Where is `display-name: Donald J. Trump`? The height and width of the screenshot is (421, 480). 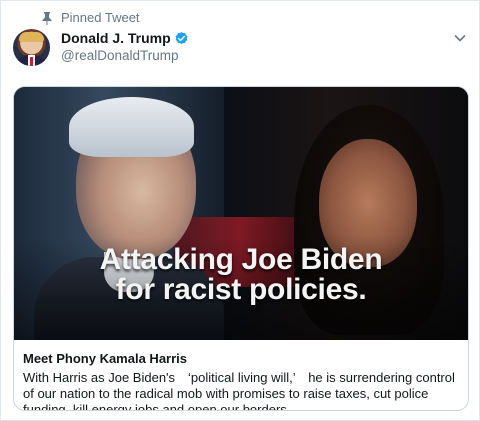 display-name: Donald J. Trump is located at coordinates (116, 38).